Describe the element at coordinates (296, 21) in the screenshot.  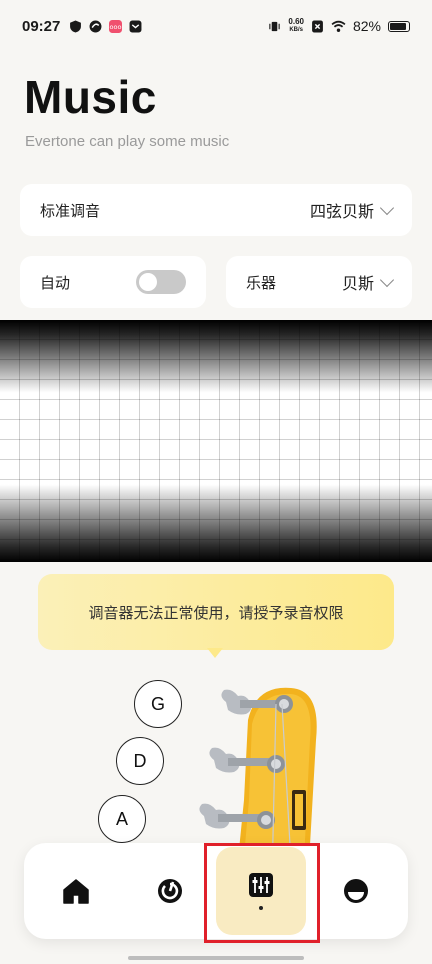
I see `net-speed-value: 0.60` at that location.